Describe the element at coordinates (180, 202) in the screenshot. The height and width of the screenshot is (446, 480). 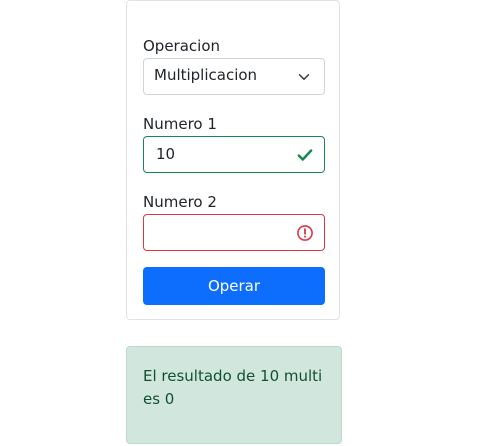
I see `number2-label: Numero 2` at that location.